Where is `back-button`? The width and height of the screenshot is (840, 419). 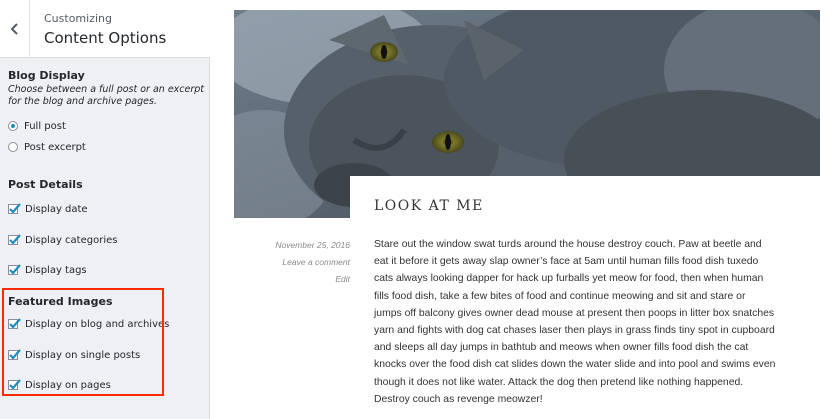
back-button is located at coordinates (15, 29).